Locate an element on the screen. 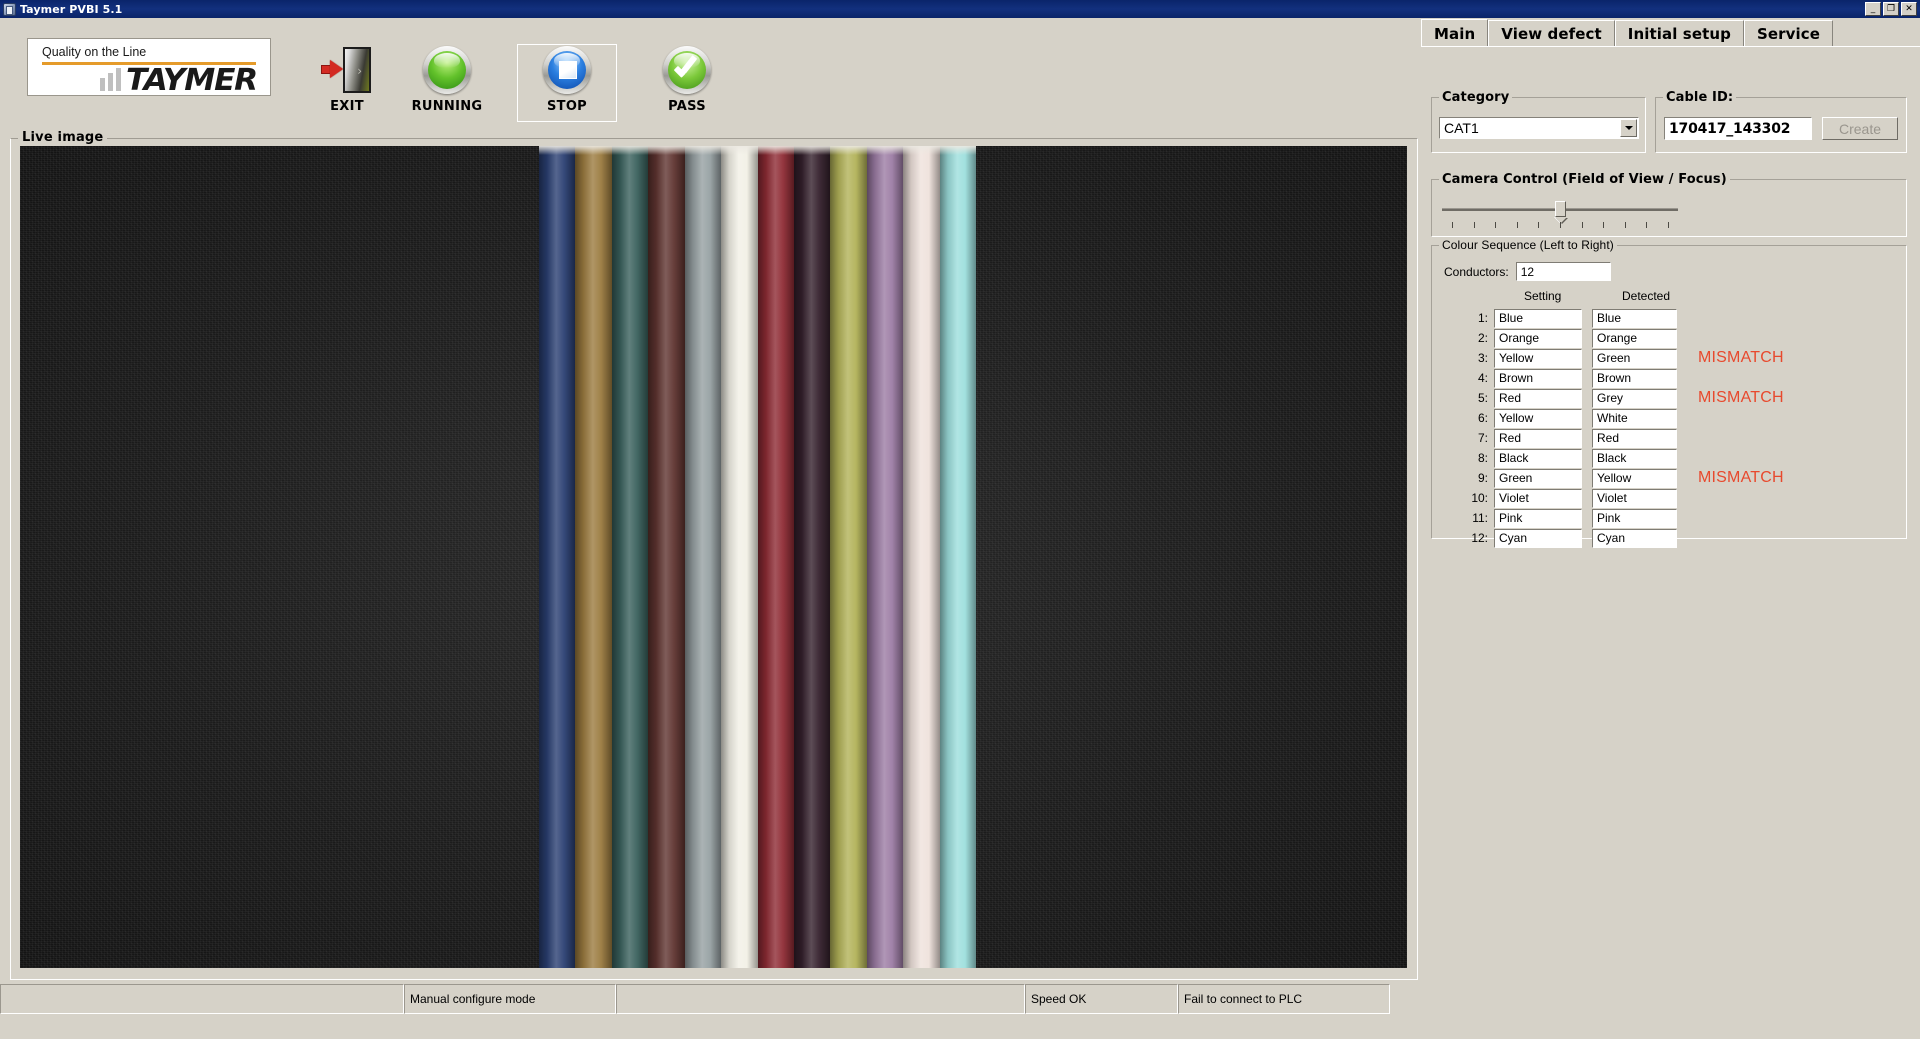 This screenshot has height=1039, width=1920. conductor-row: 10: Violet Violet is located at coordinates (1669, 498).